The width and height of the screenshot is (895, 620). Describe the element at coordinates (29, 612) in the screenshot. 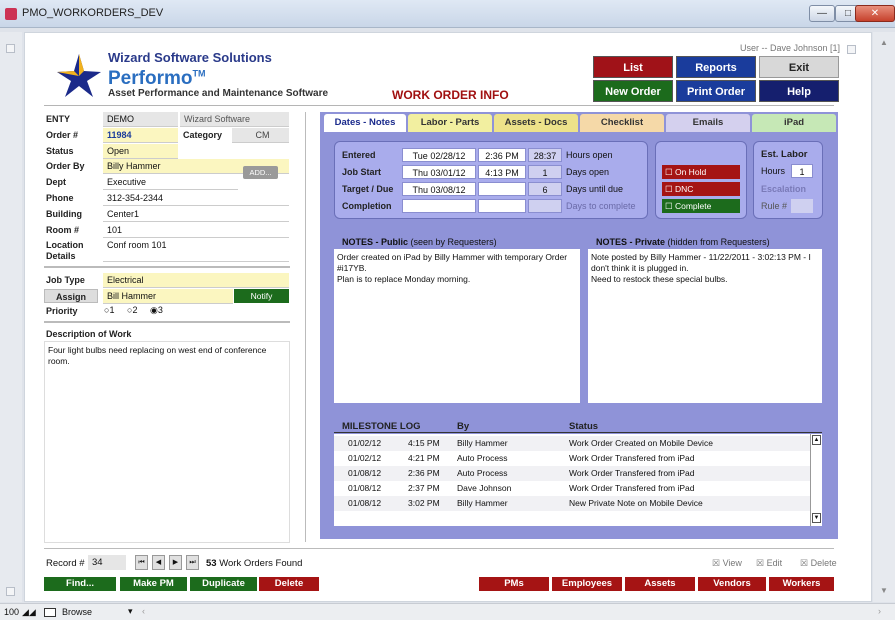

I see `zoom-icons: ◢◢` at that location.